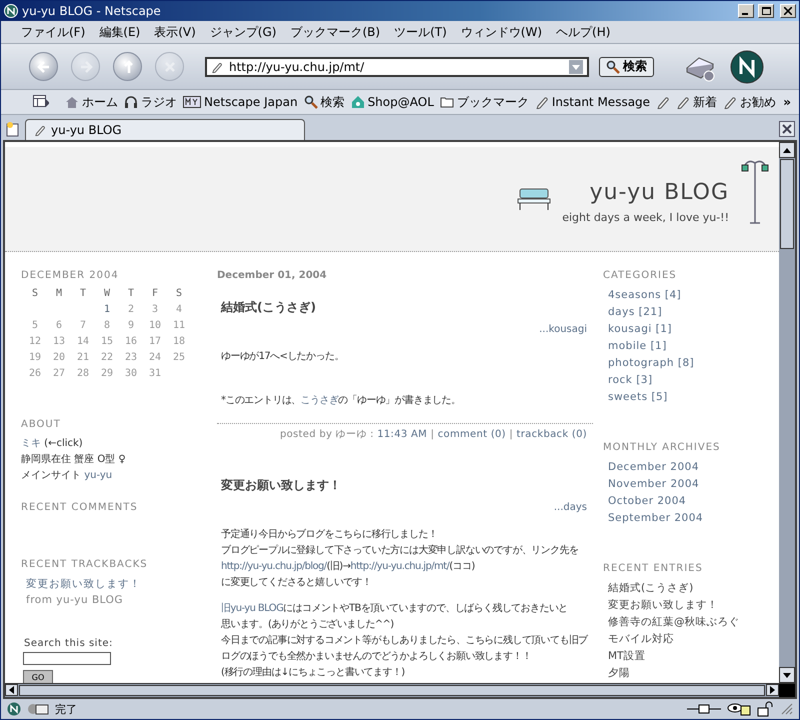 The image size is (800, 720). I want to click on address-field: http://yu-yu.chu.jp/mt/, so click(397, 66).